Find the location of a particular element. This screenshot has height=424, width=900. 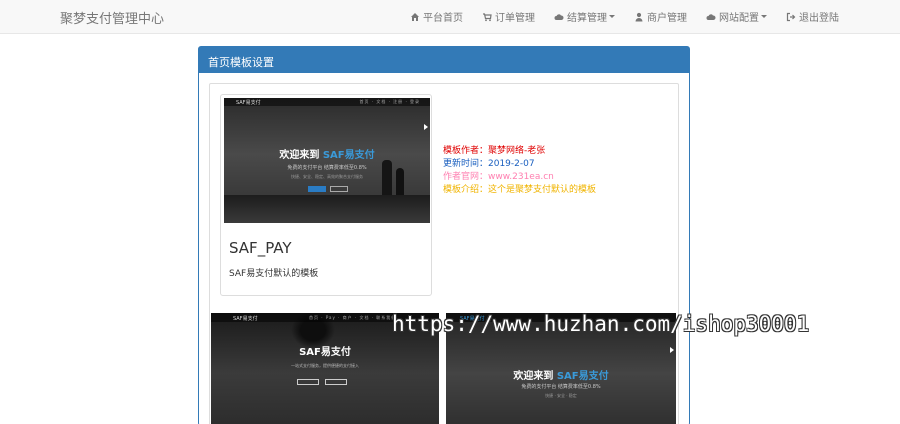

nav-item-logout: 退出登陆 is located at coordinates (812, 16).